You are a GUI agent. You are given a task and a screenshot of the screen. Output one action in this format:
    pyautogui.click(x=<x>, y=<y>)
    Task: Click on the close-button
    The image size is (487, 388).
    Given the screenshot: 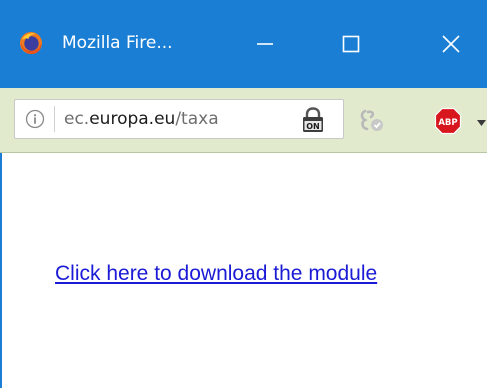 What is the action you would take?
    pyautogui.click(x=451, y=44)
    